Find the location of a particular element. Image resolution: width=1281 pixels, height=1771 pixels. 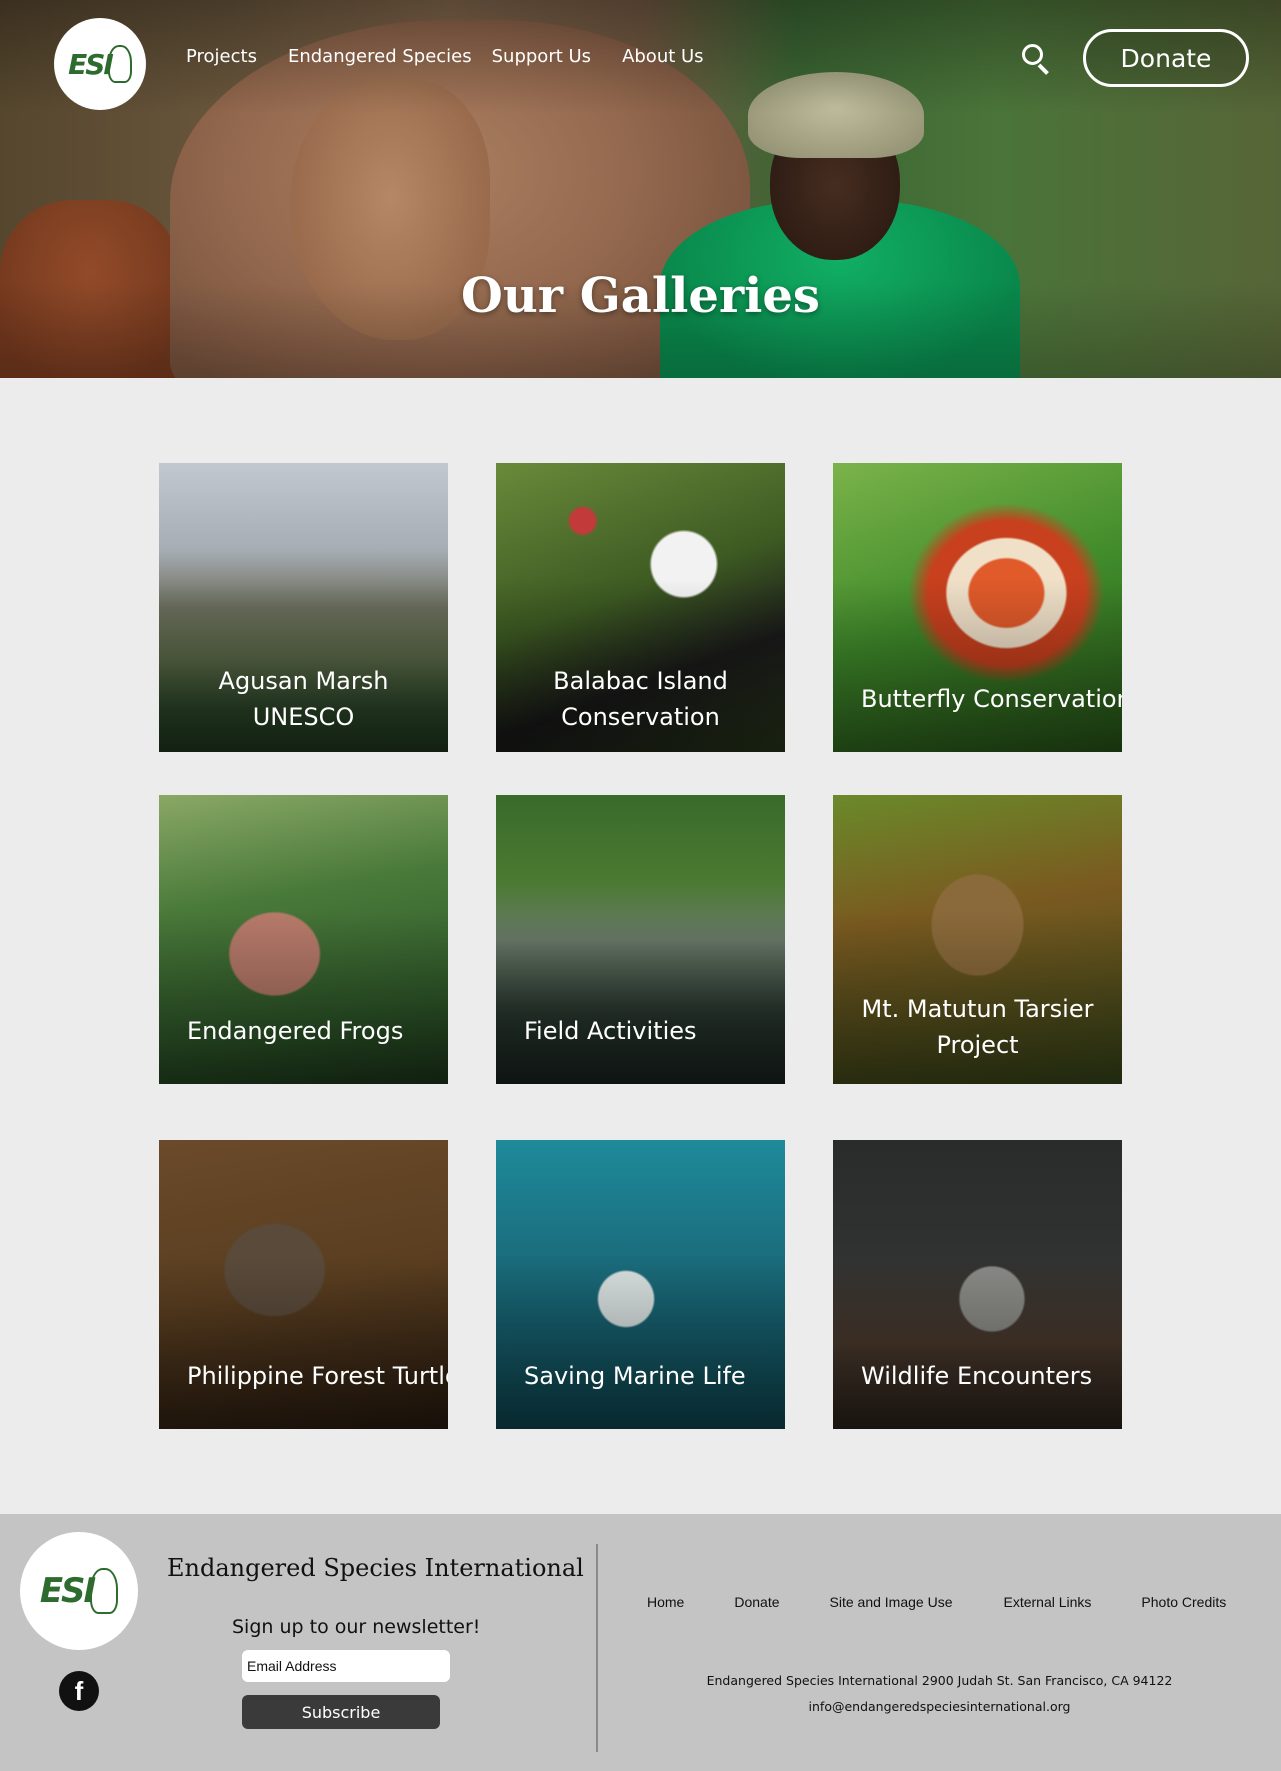

newsletter-email-input is located at coordinates (346, 1666).